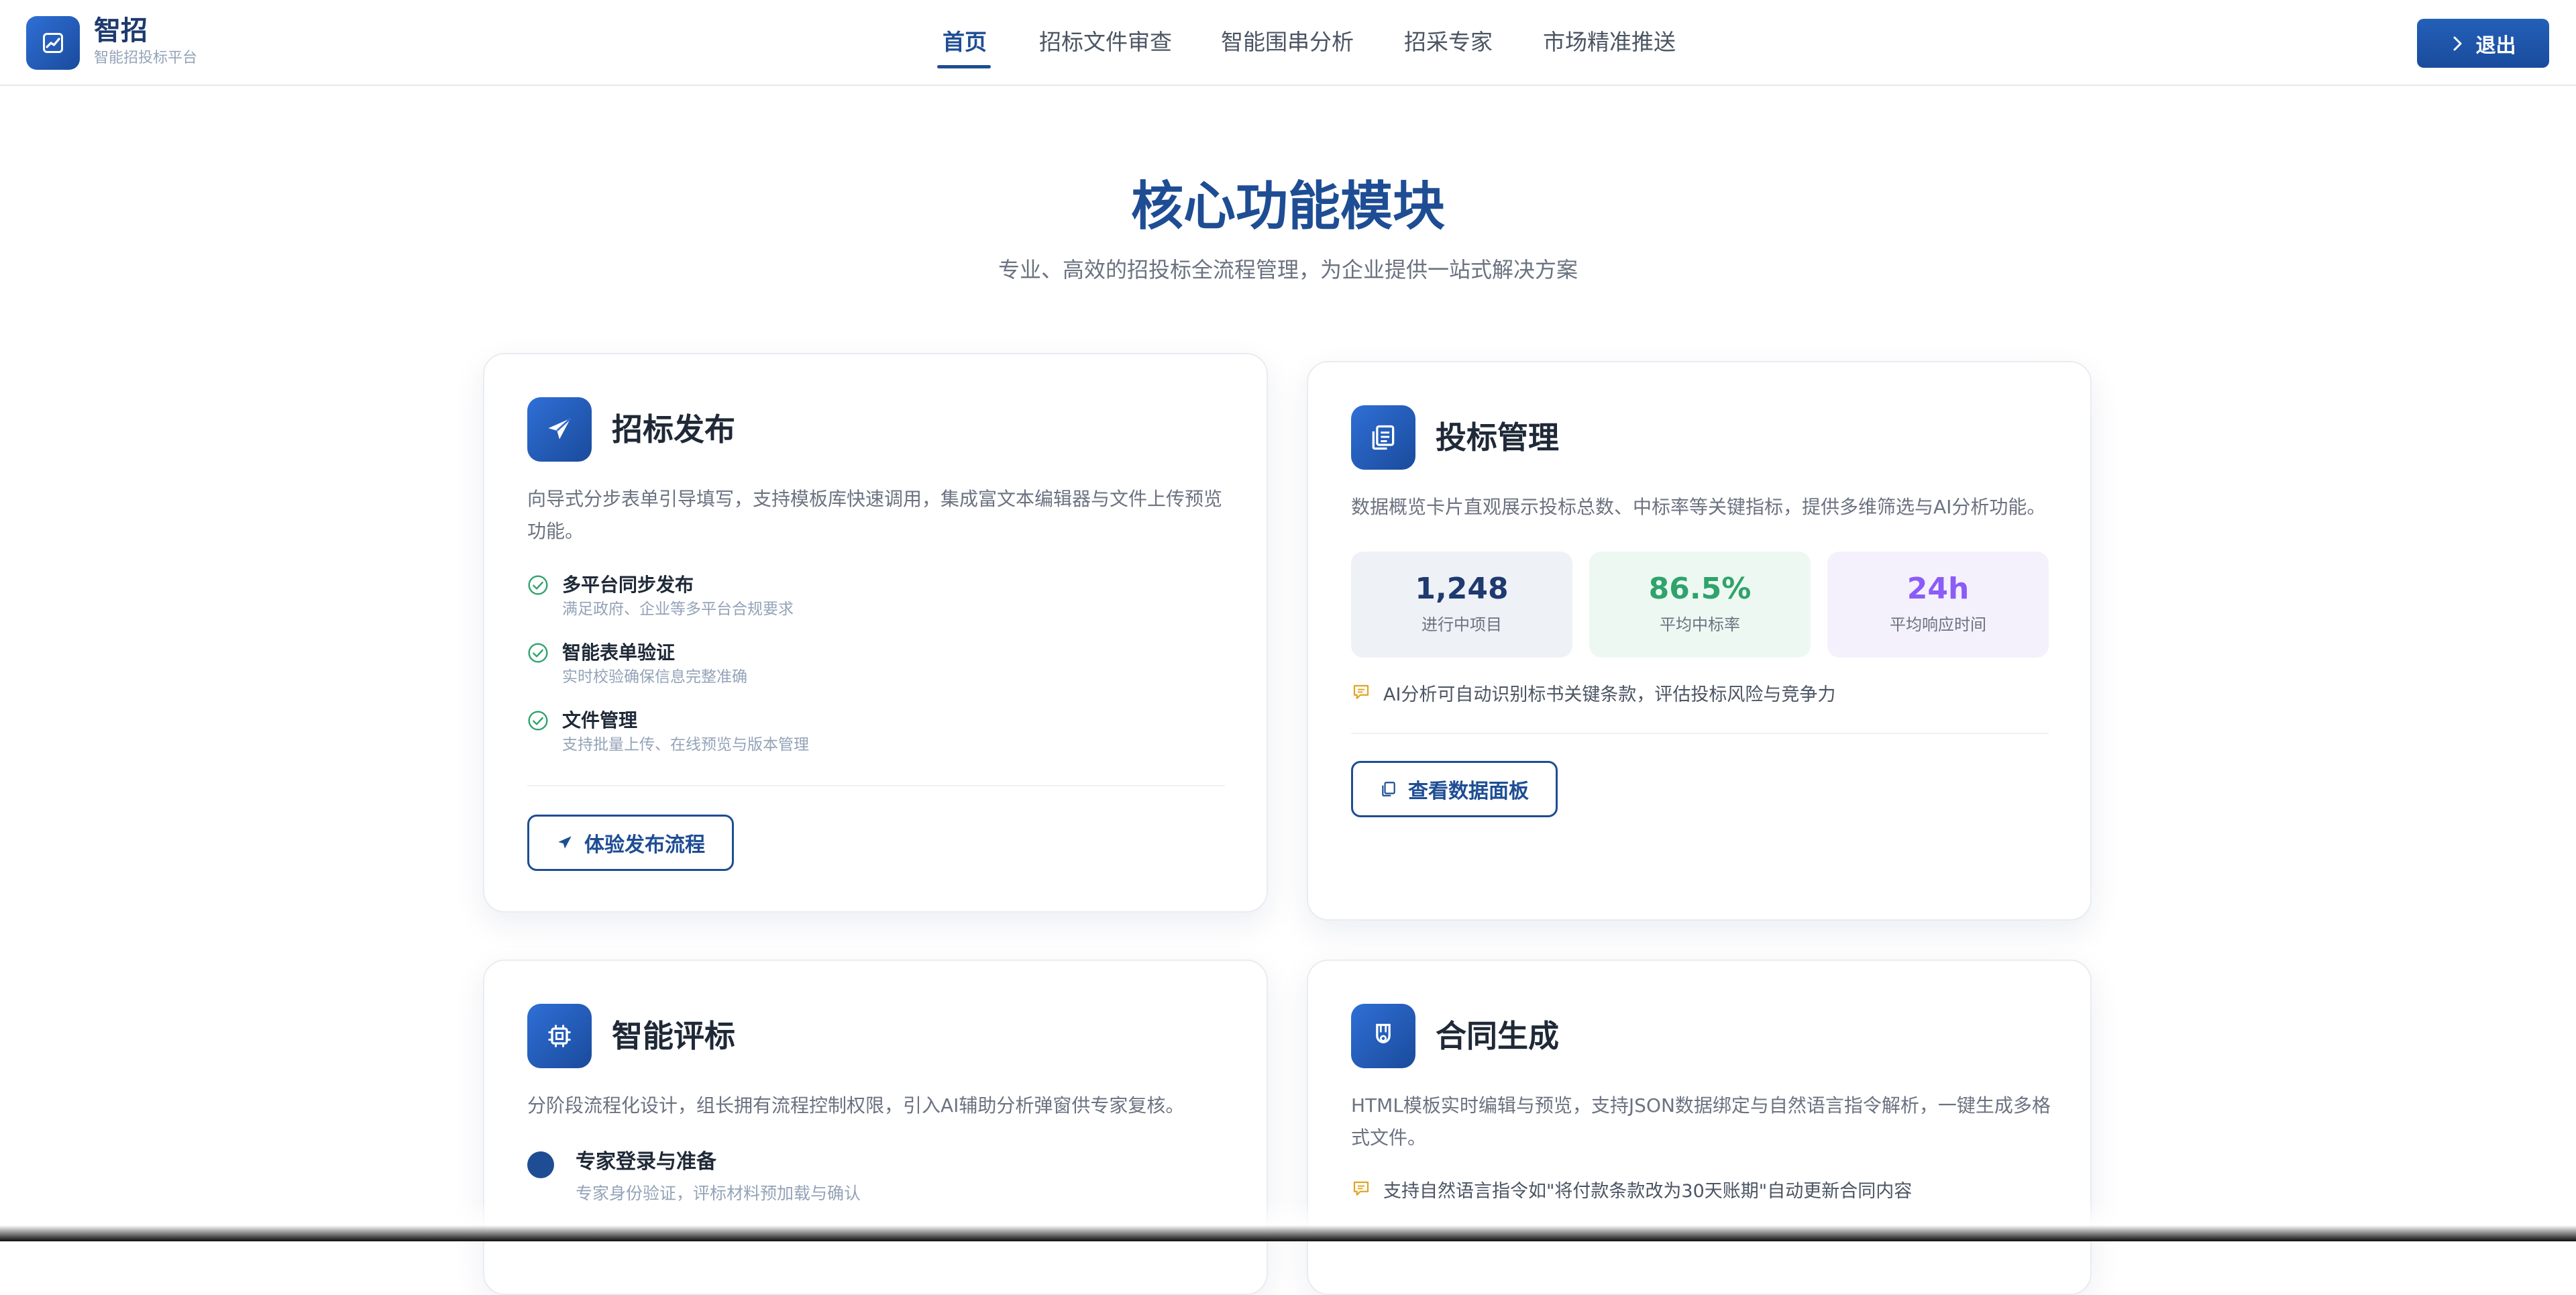 The height and width of the screenshot is (1295, 2576). Describe the element at coordinates (685, 745) in the screenshot. I see `feature-desc: 支持批量上传、在线预览与版本管理` at that location.